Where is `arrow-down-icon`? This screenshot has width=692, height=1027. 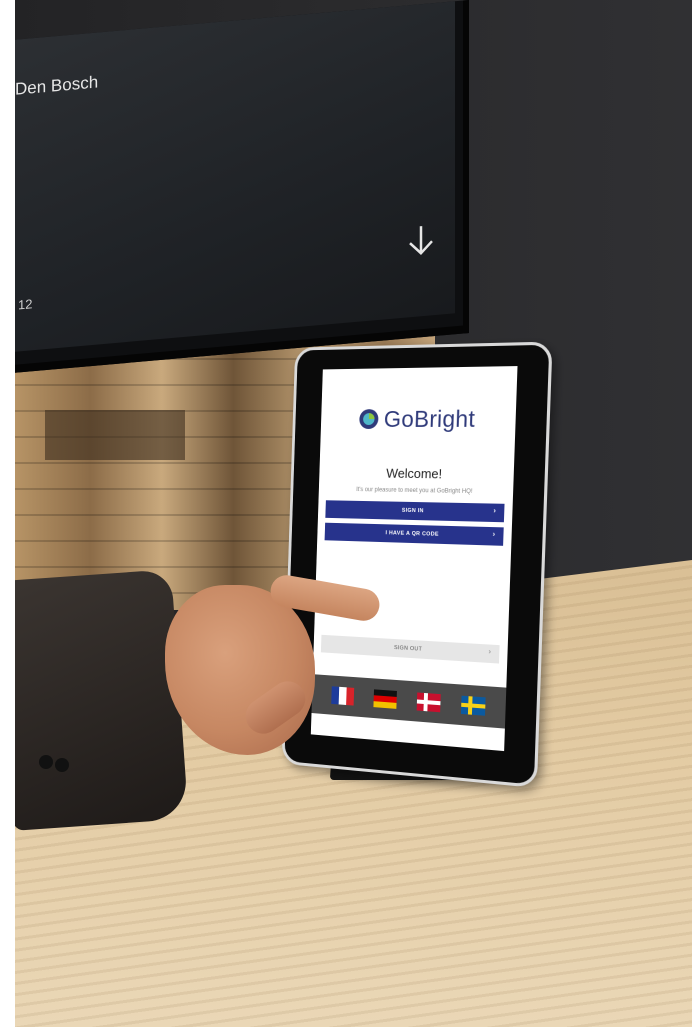
arrow-down-icon is located at coordinates (421, 239).